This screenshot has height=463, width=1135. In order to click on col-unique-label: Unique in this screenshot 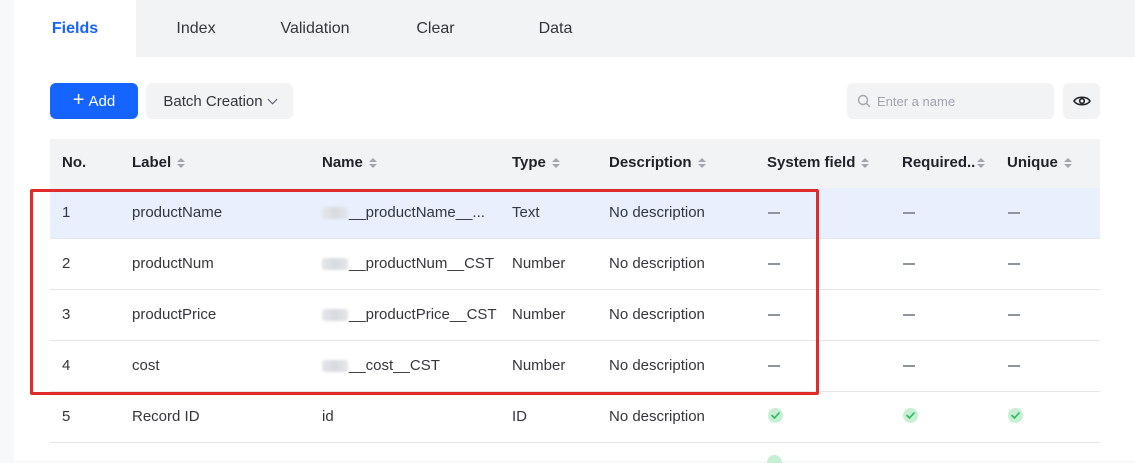, I will do `click(1032, 162)`.